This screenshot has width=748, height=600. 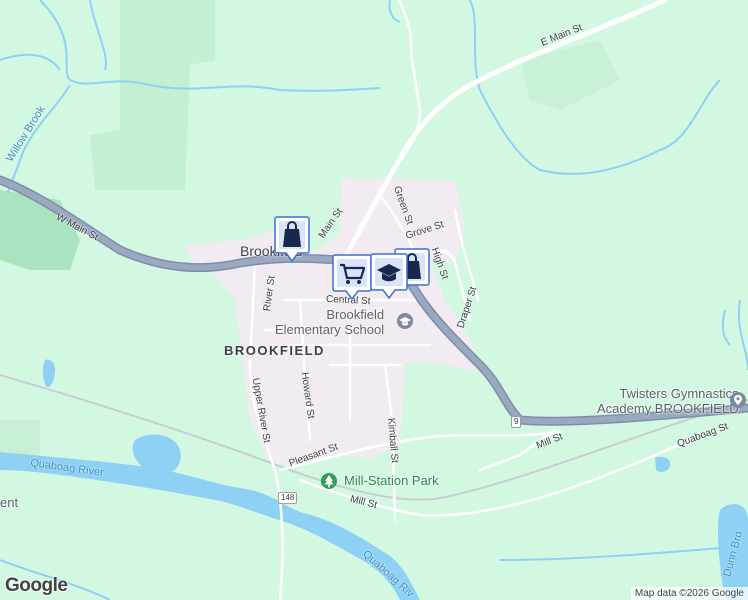 What do you see at coordinates (738, 400) in the screenshot?
I see `location-pin-icon` at bounding box center [738, 400].